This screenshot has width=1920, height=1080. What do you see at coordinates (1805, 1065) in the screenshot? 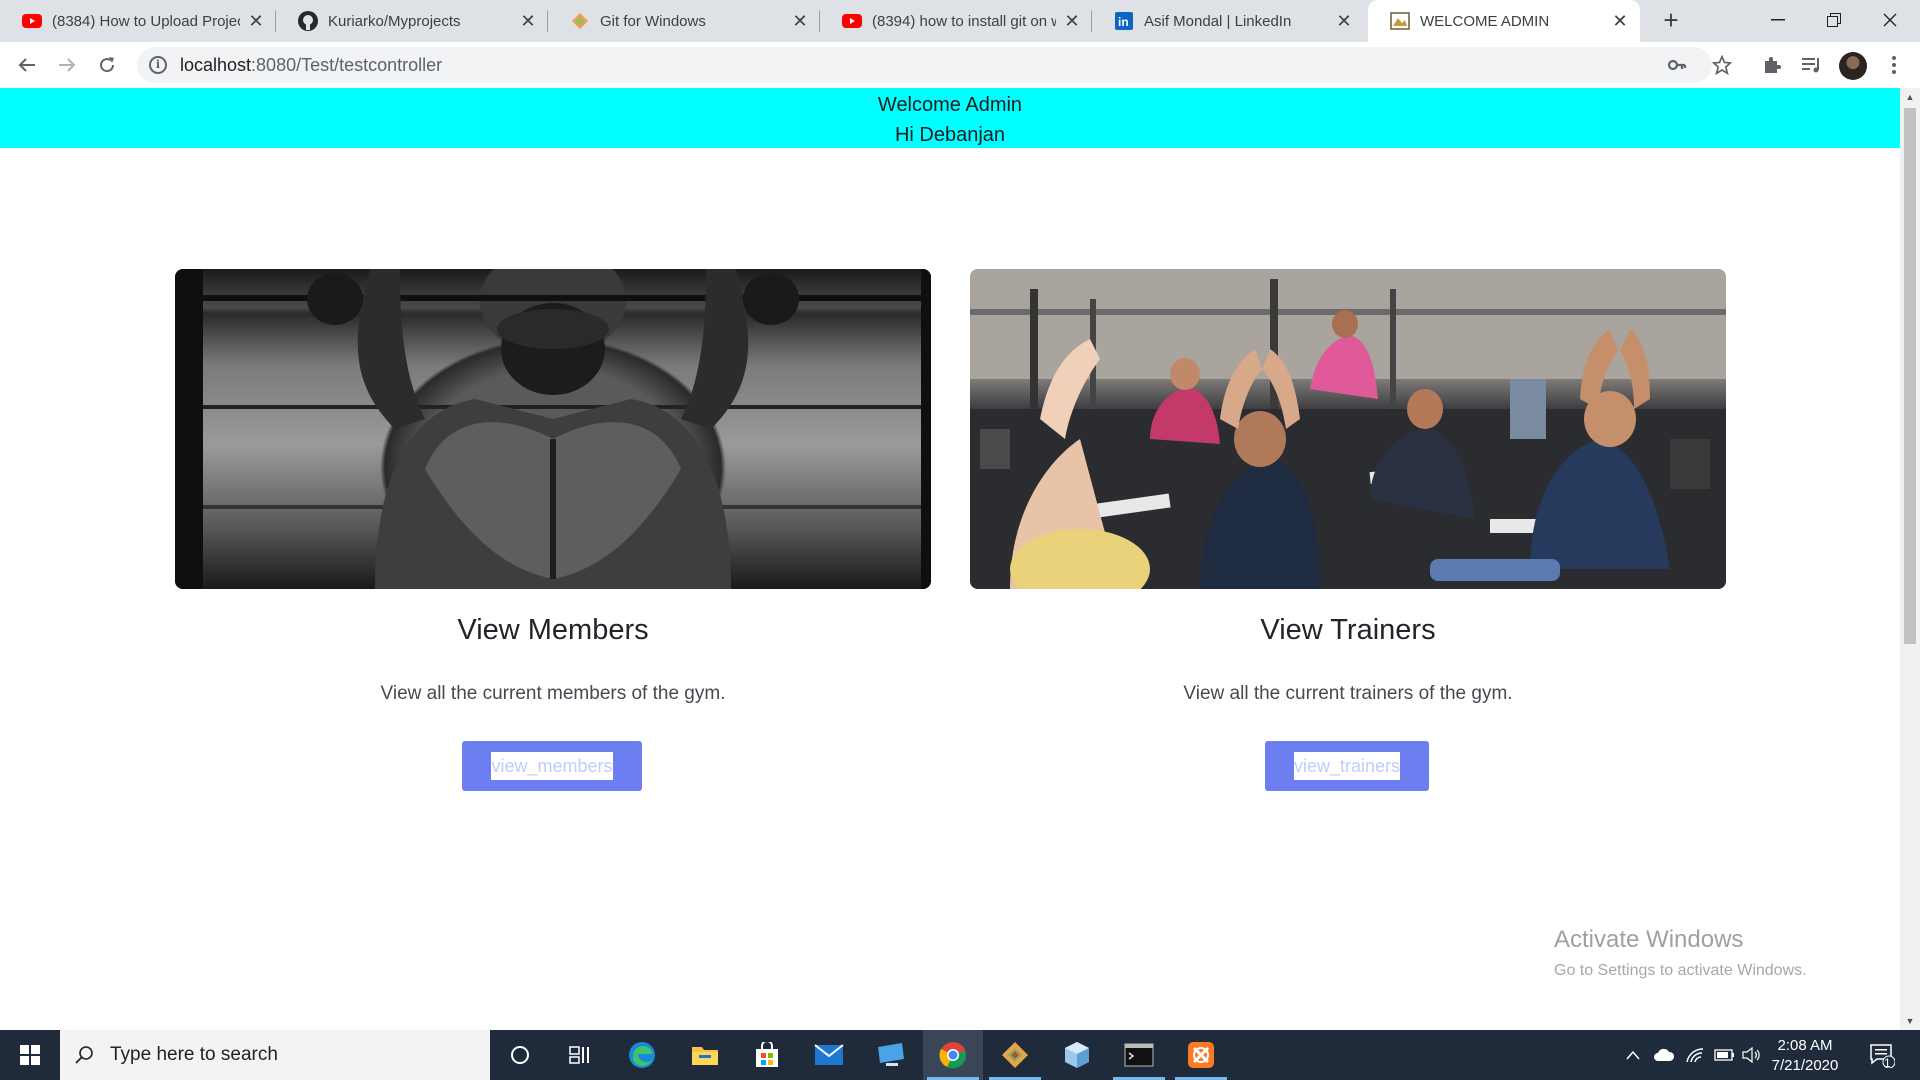
I see `clock-date: 7/21/2020` at bounding box center [1805, 1065].